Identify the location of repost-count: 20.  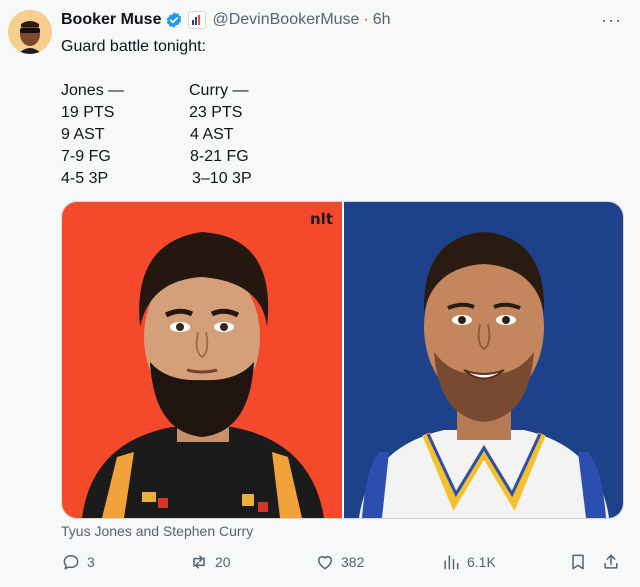
(223, 562).